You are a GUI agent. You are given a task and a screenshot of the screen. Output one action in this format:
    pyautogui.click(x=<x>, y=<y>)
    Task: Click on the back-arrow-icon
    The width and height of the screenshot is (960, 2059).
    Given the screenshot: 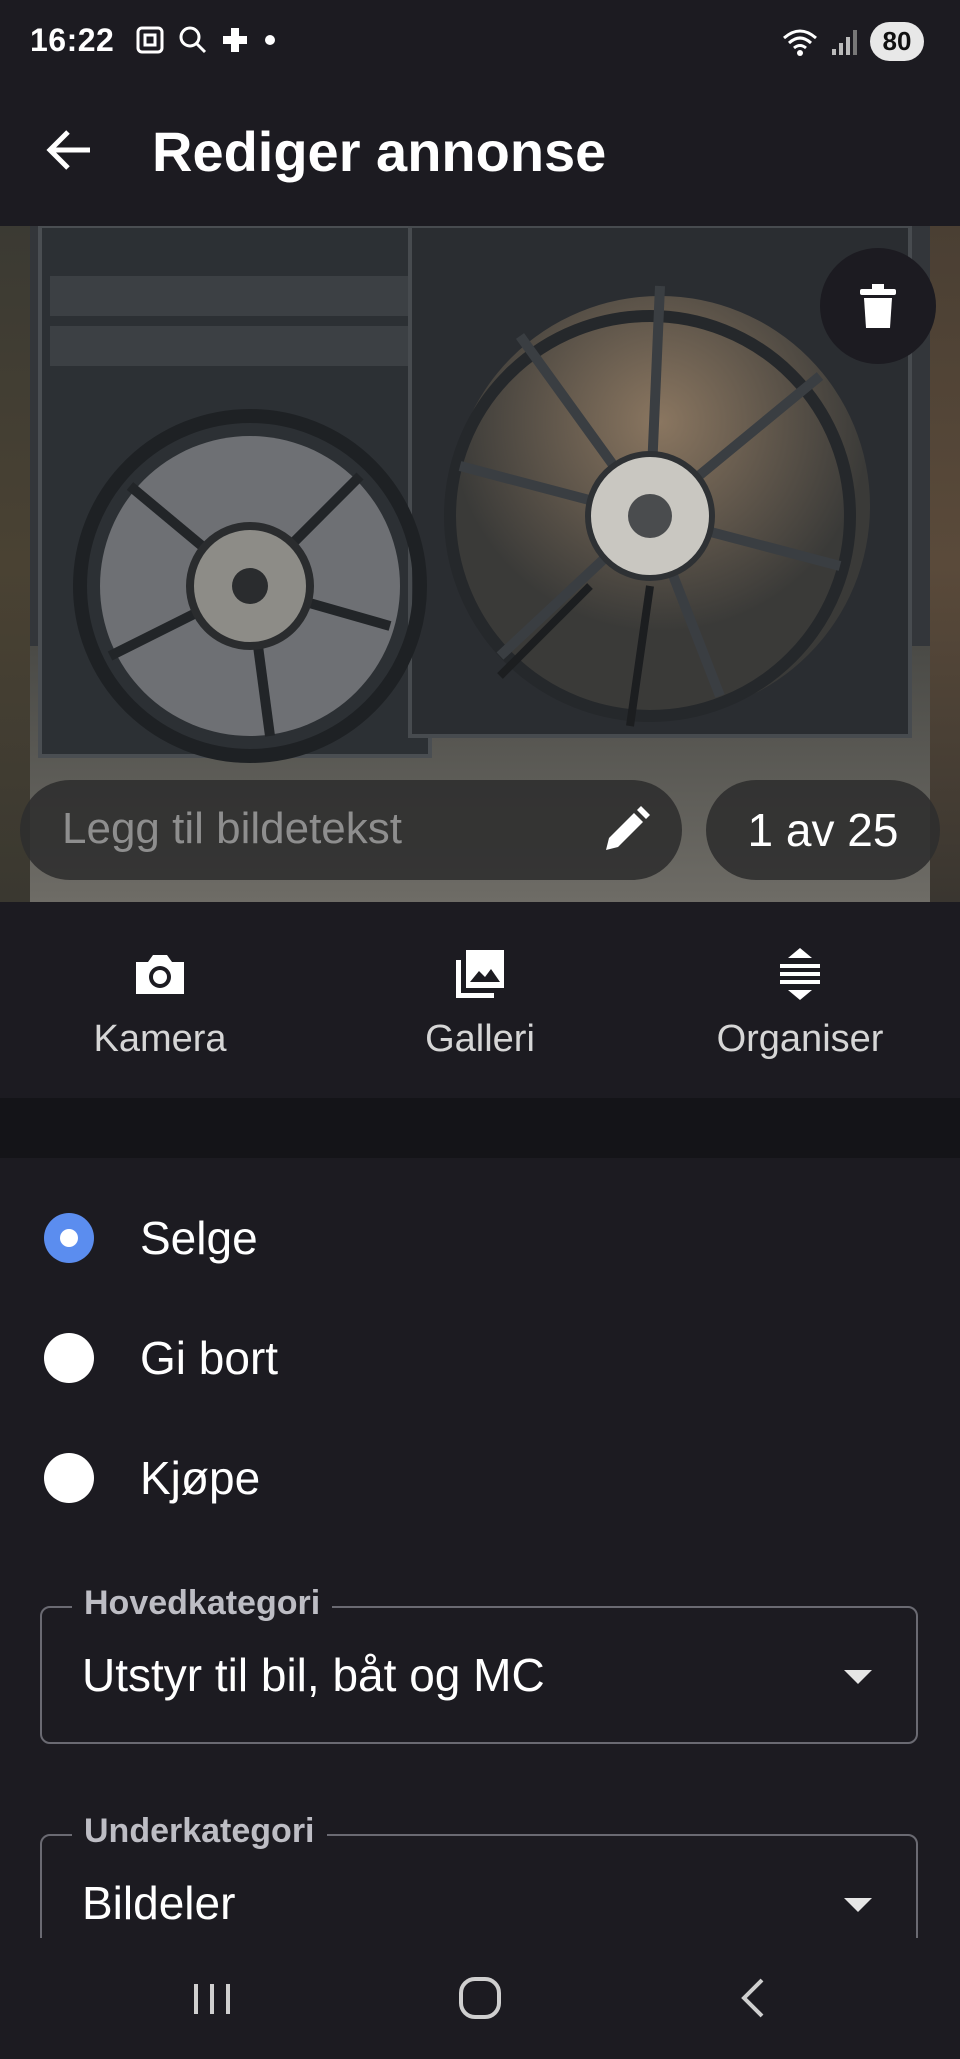 What is the action you would take?
    pyautogui.click(x=68, y=150)
    